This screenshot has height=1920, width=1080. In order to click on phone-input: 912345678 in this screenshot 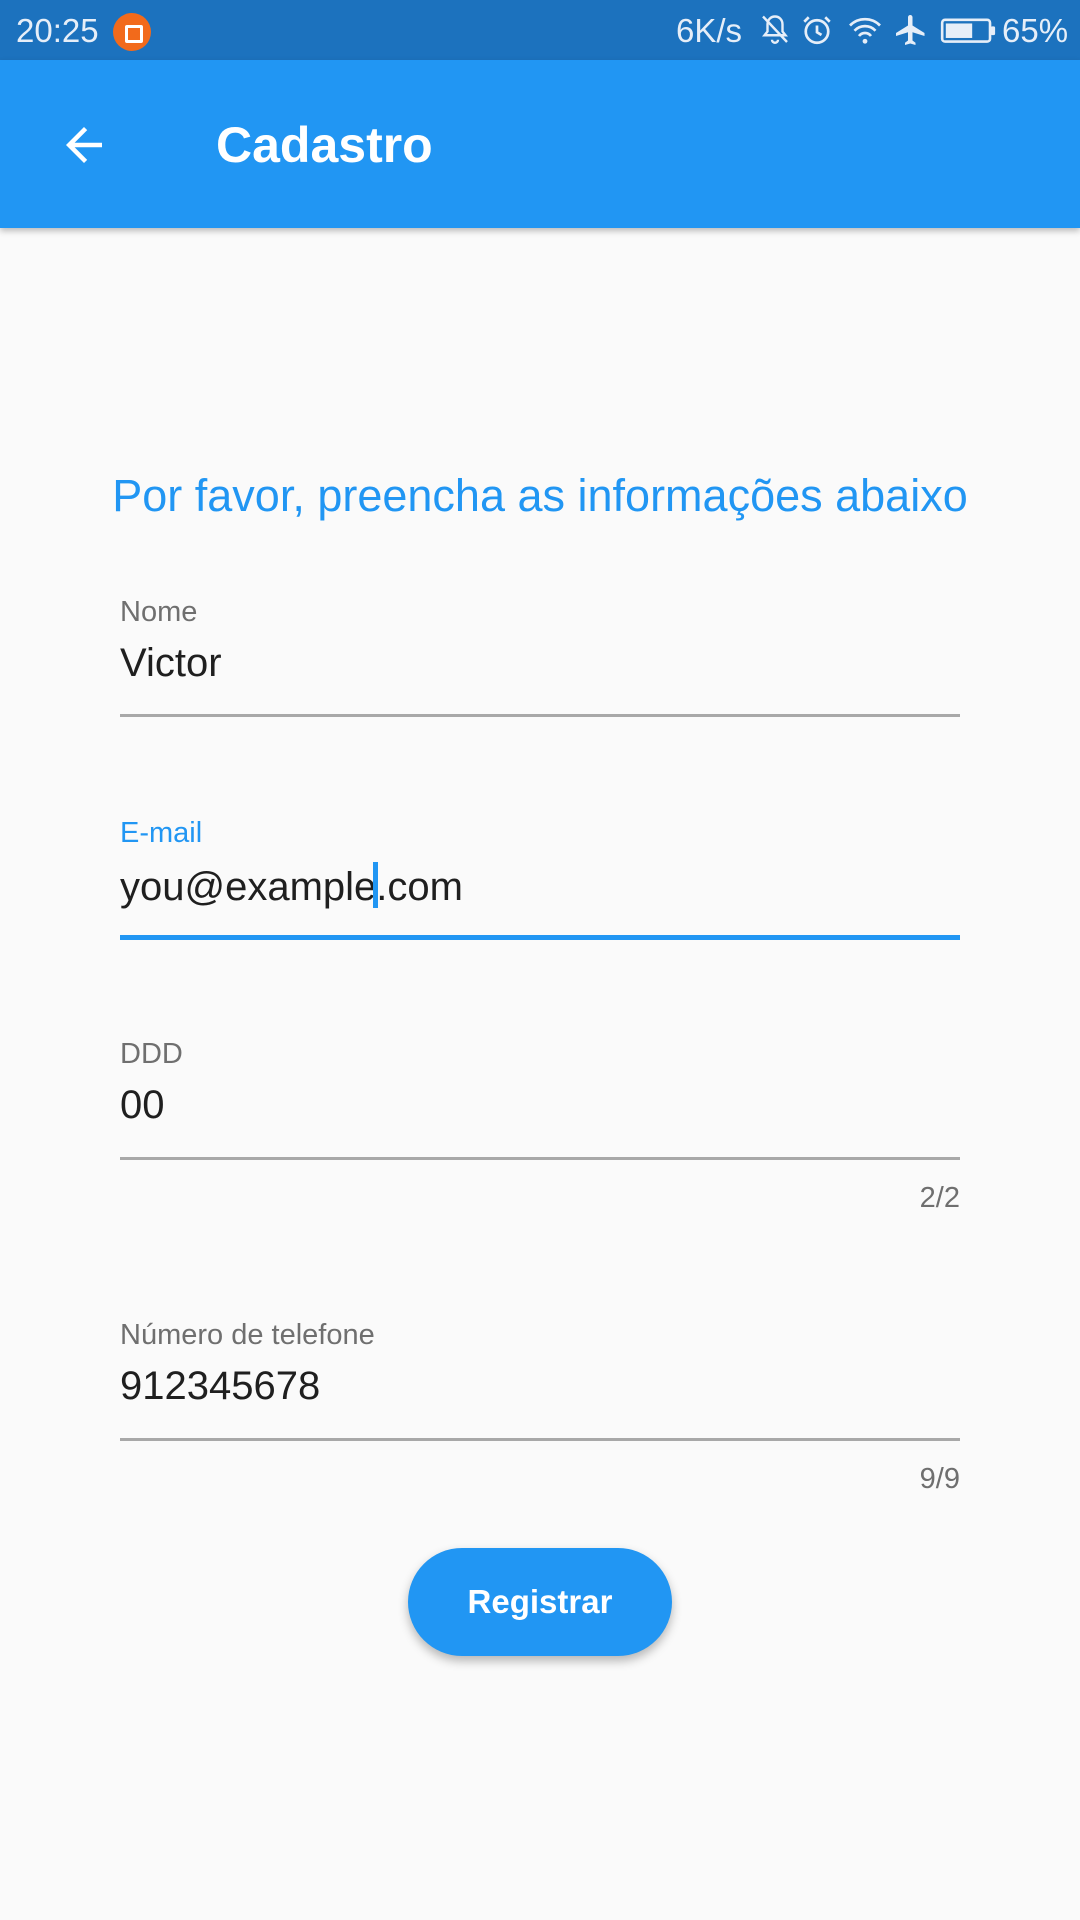, I will do `click(540, 1388)`.